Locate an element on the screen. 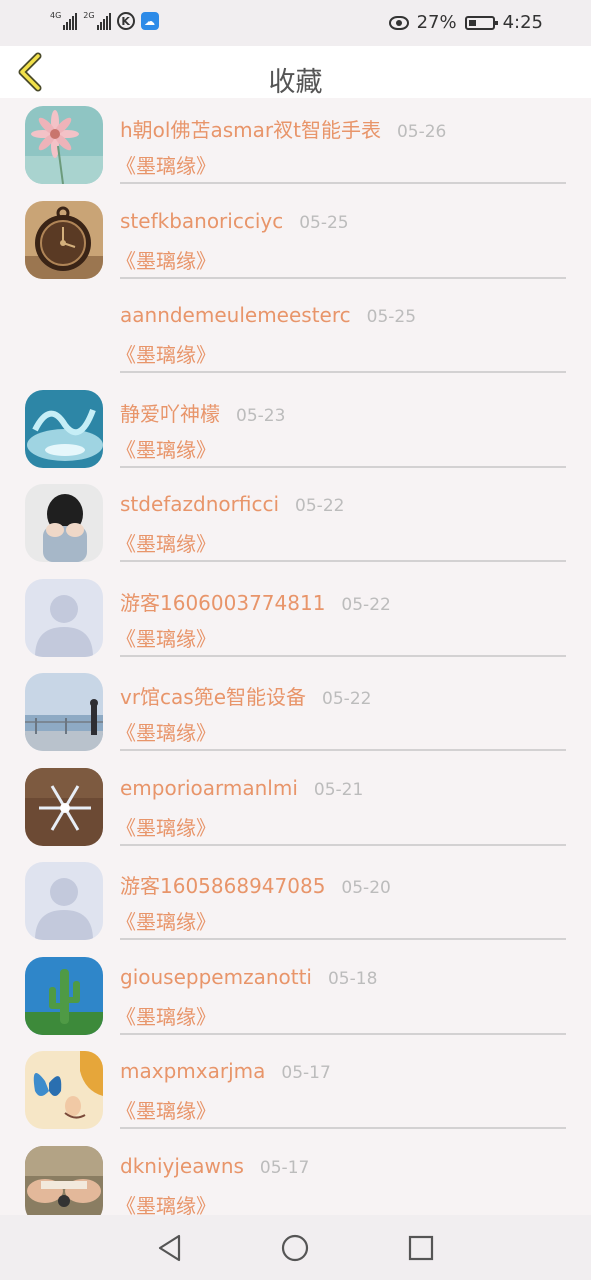  list-item: dkniyjeawns 05-17 《墨璃缘》 is located at coordinates (295, 1177).